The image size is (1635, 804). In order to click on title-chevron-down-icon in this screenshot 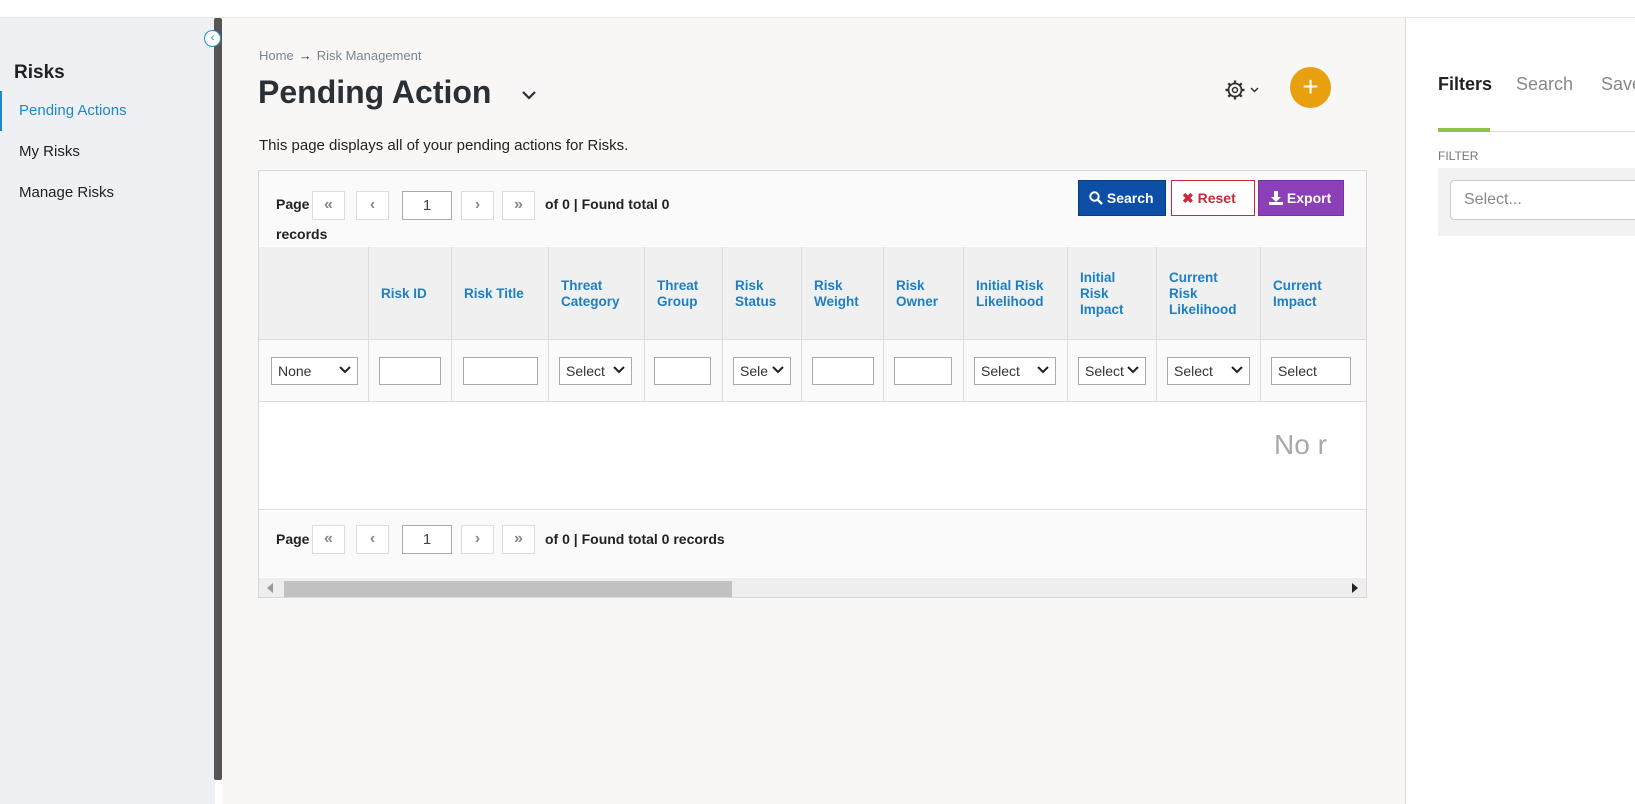, I will do `click(529, 95)`.